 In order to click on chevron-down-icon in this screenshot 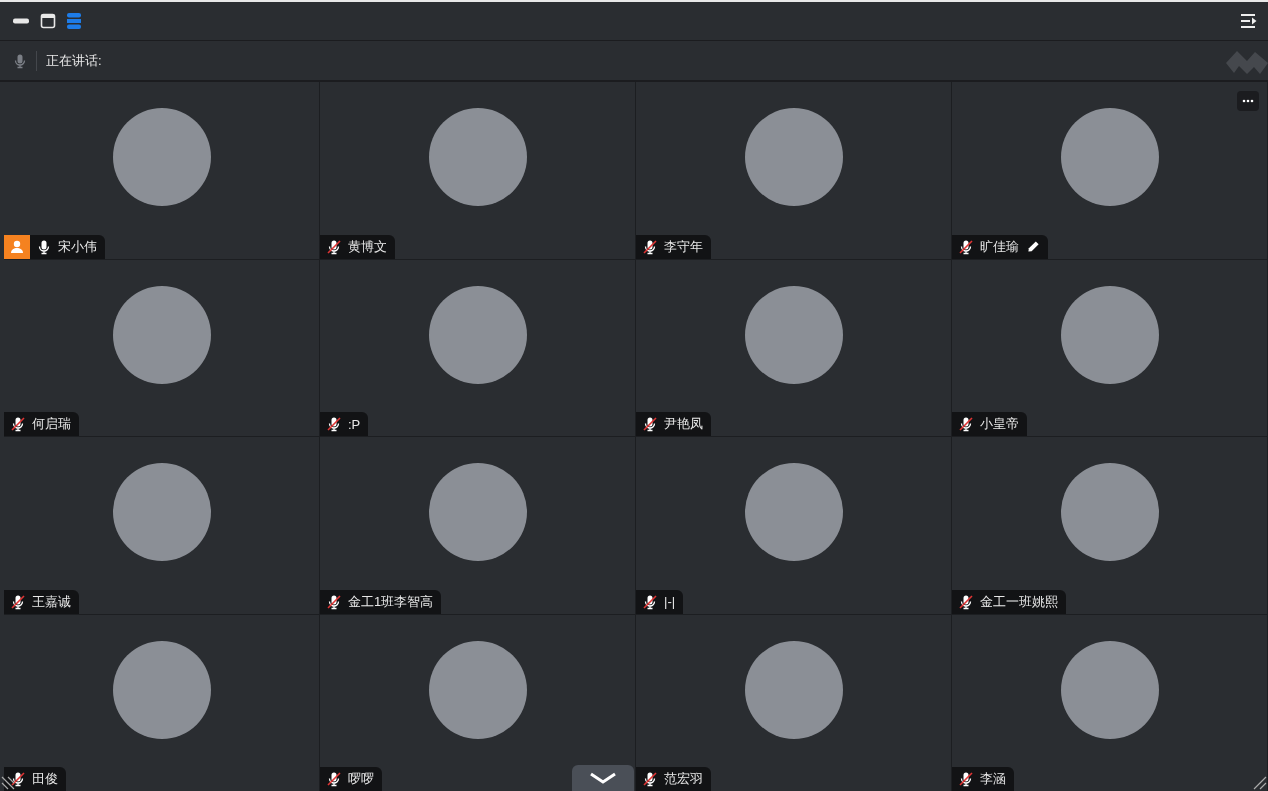, I will do `click(603, 778)`.